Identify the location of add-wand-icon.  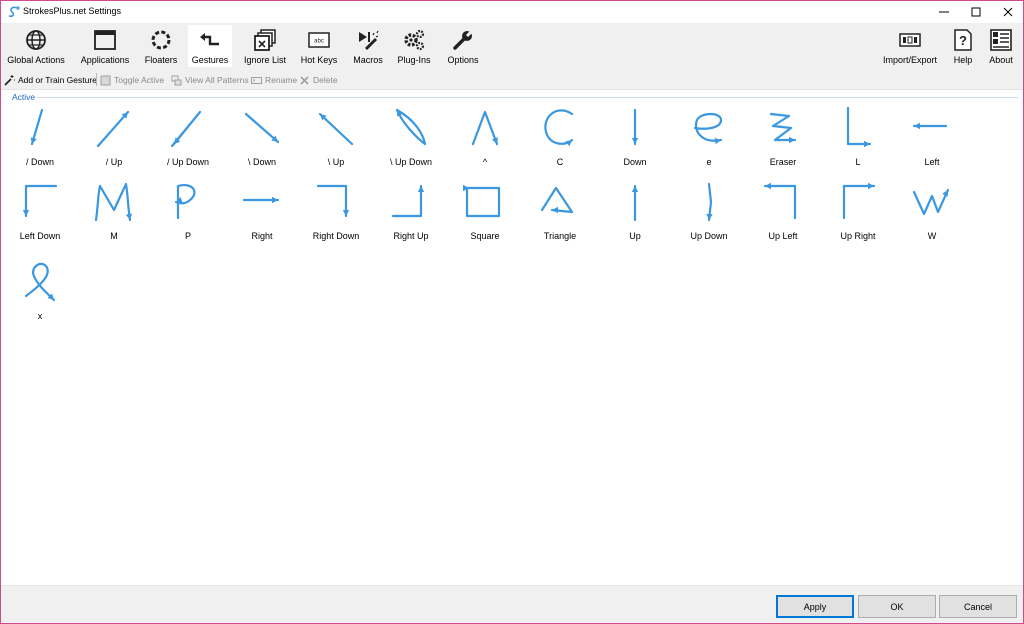
(9, 80).